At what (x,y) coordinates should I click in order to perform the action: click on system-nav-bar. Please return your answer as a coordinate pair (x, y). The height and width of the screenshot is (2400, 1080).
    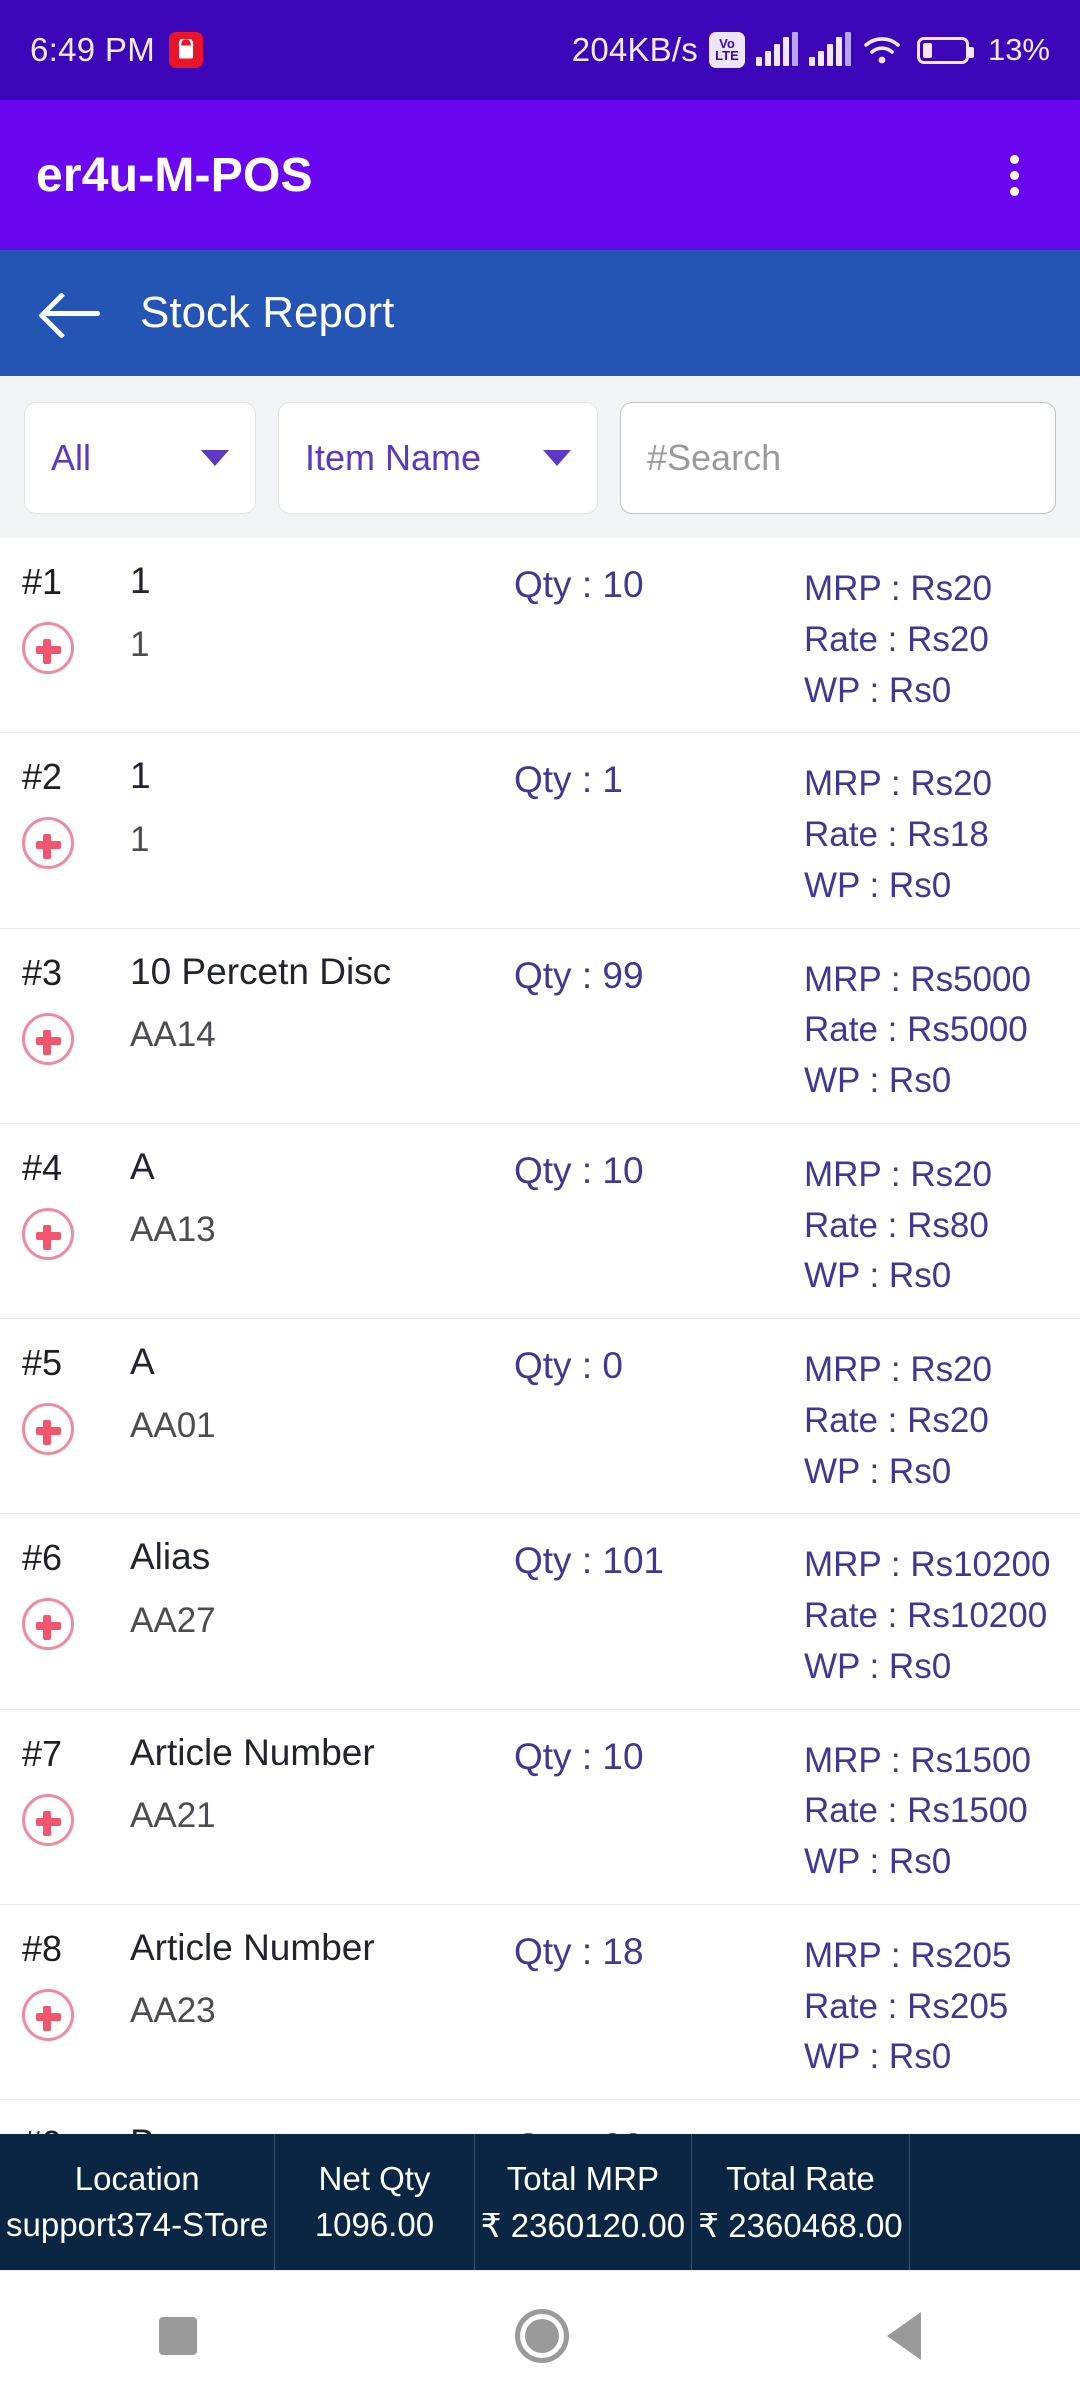
    Looking at the image, I should click on (540, 2335).